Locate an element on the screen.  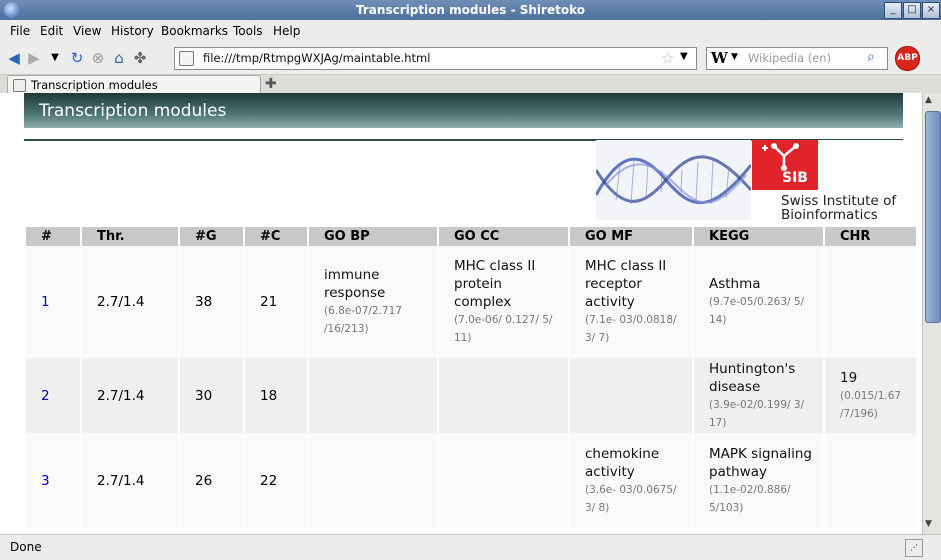
go-bp-term: immune response is located at coordinates (355, 284).